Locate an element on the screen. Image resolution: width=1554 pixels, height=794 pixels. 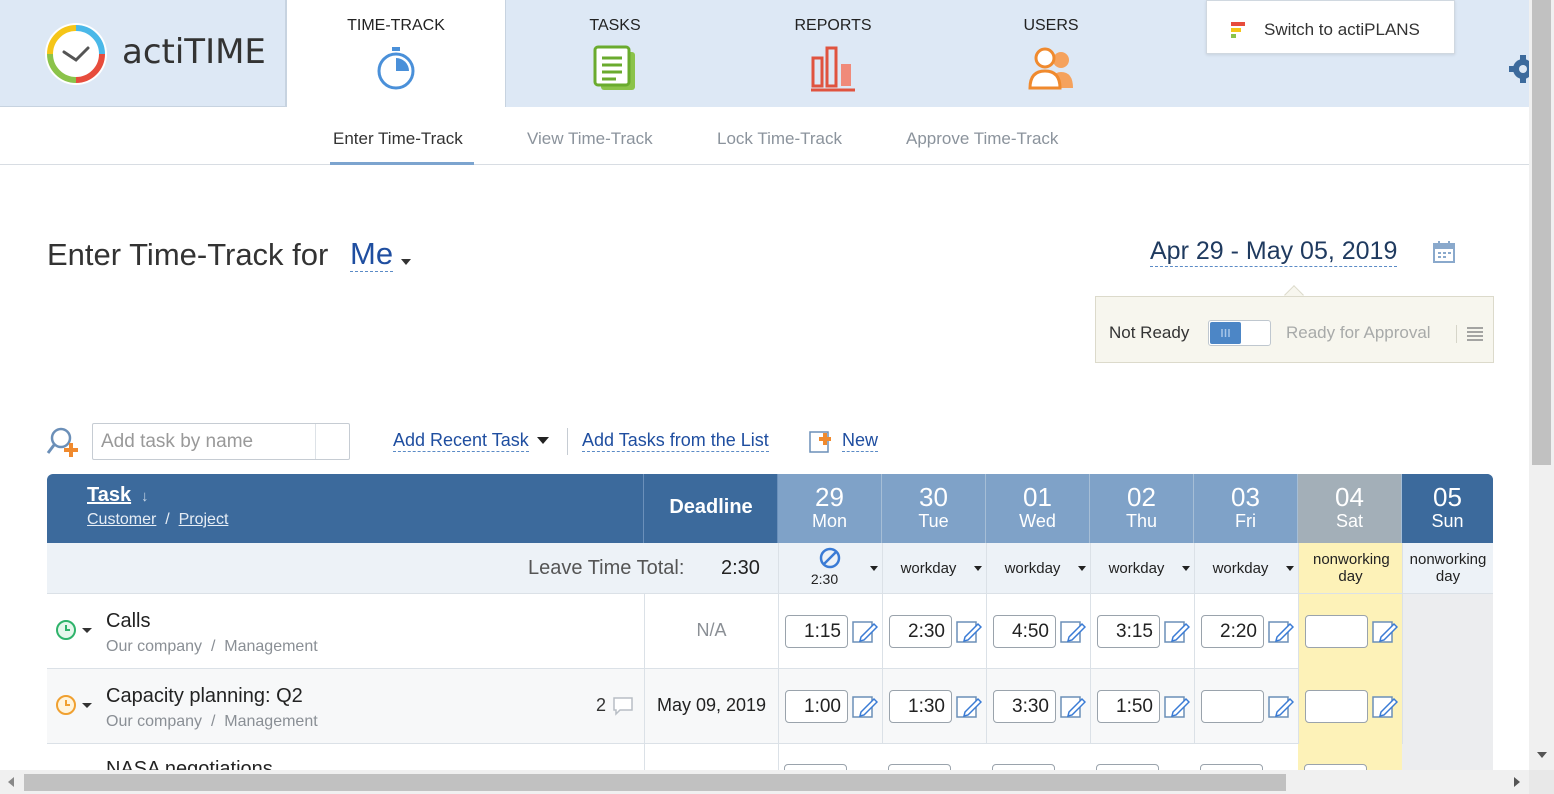
vertical-scrollbar is located at coordinates (1541, 385).